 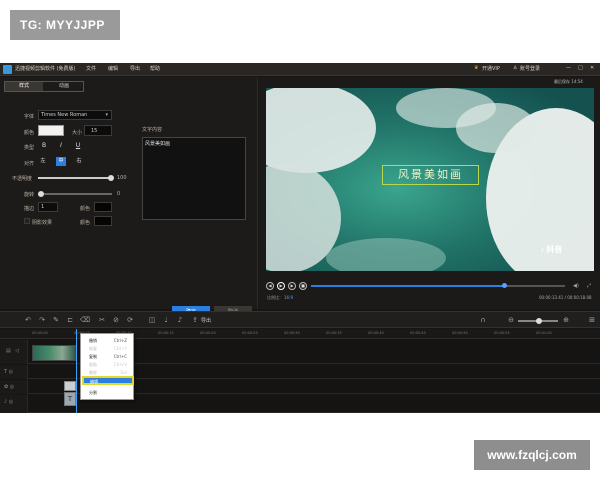 I want to click on text-color-swatch, so click(x=51, y=130).